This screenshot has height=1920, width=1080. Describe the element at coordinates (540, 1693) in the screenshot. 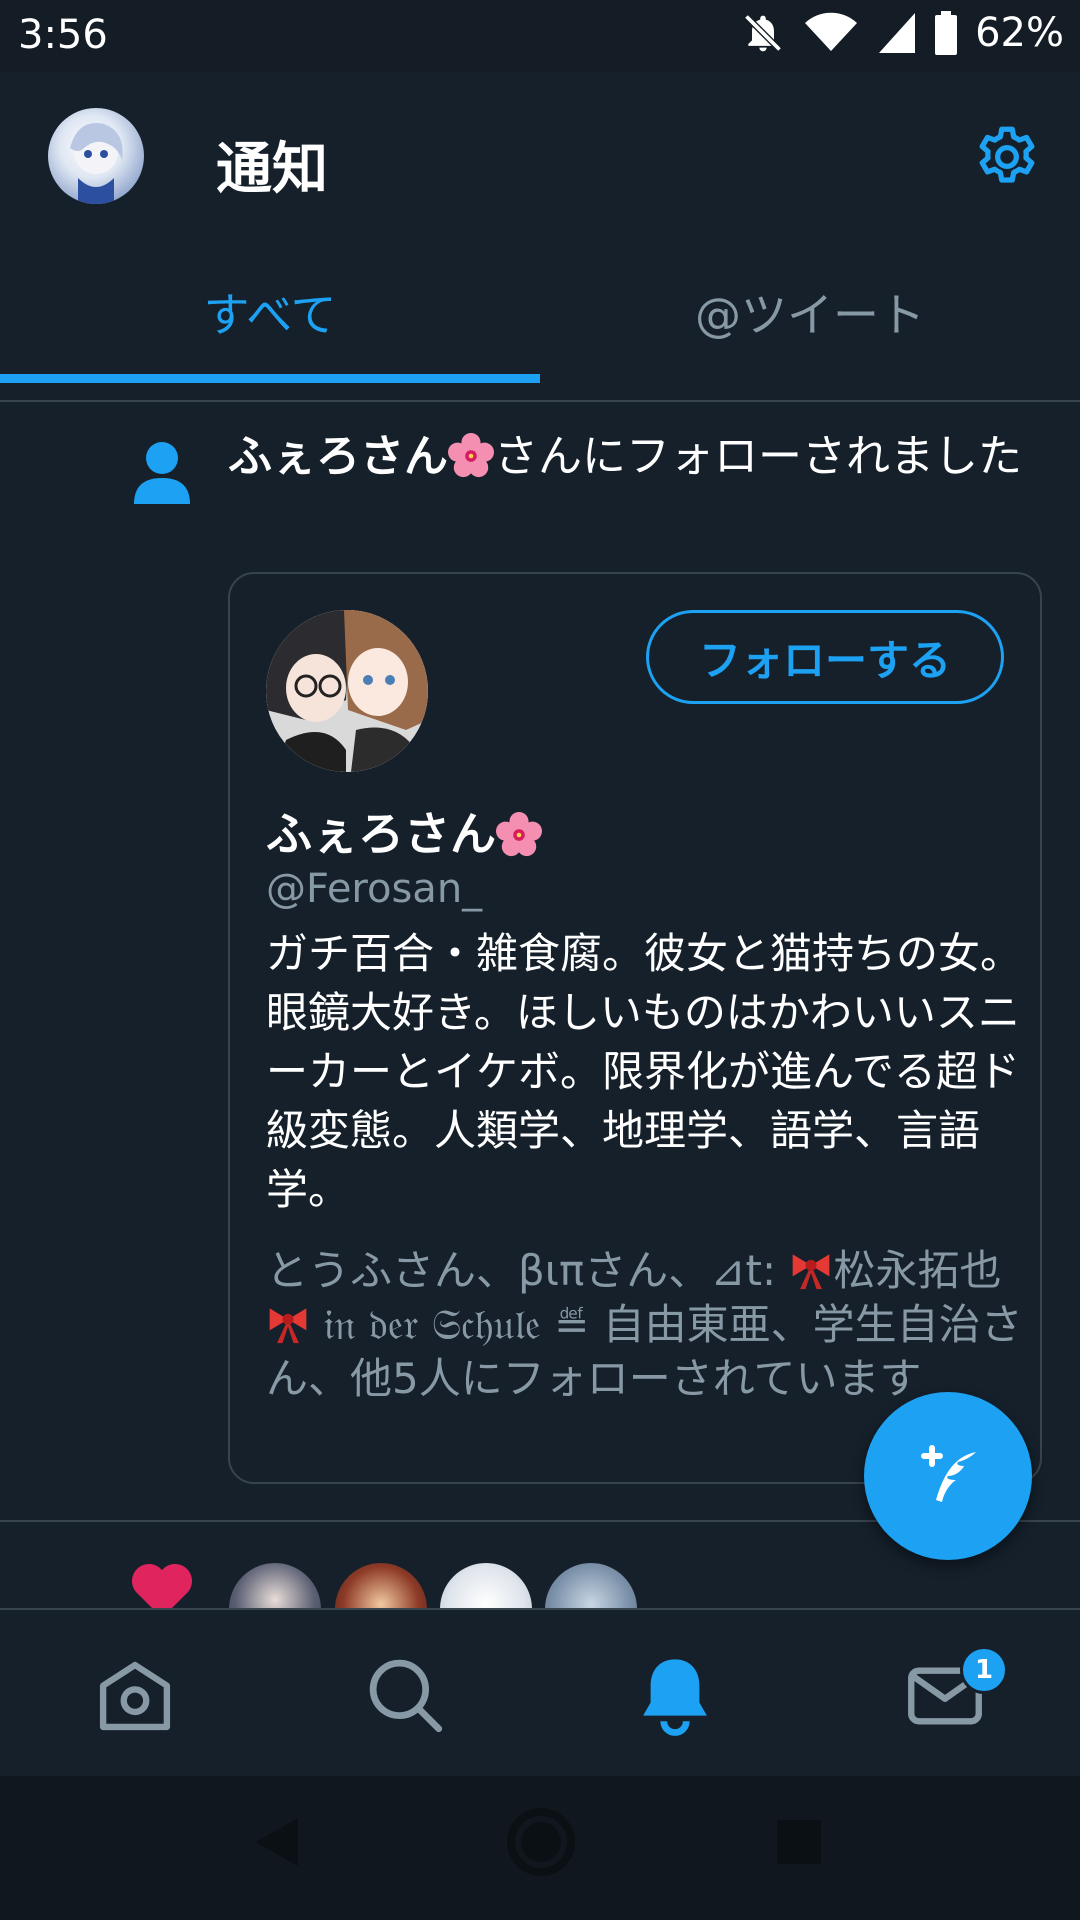

I see `bottom-nav` at that location.